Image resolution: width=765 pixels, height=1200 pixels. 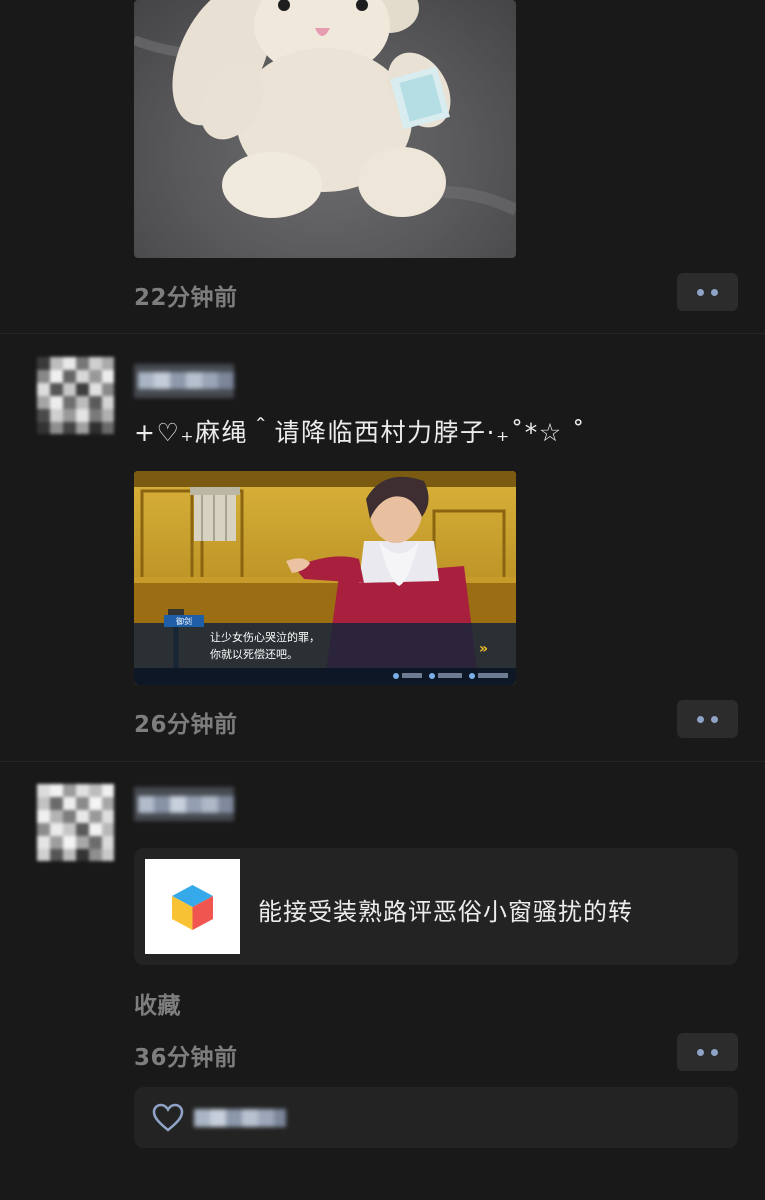 I want to click on likes-bar, so click(x=436, y=1117).